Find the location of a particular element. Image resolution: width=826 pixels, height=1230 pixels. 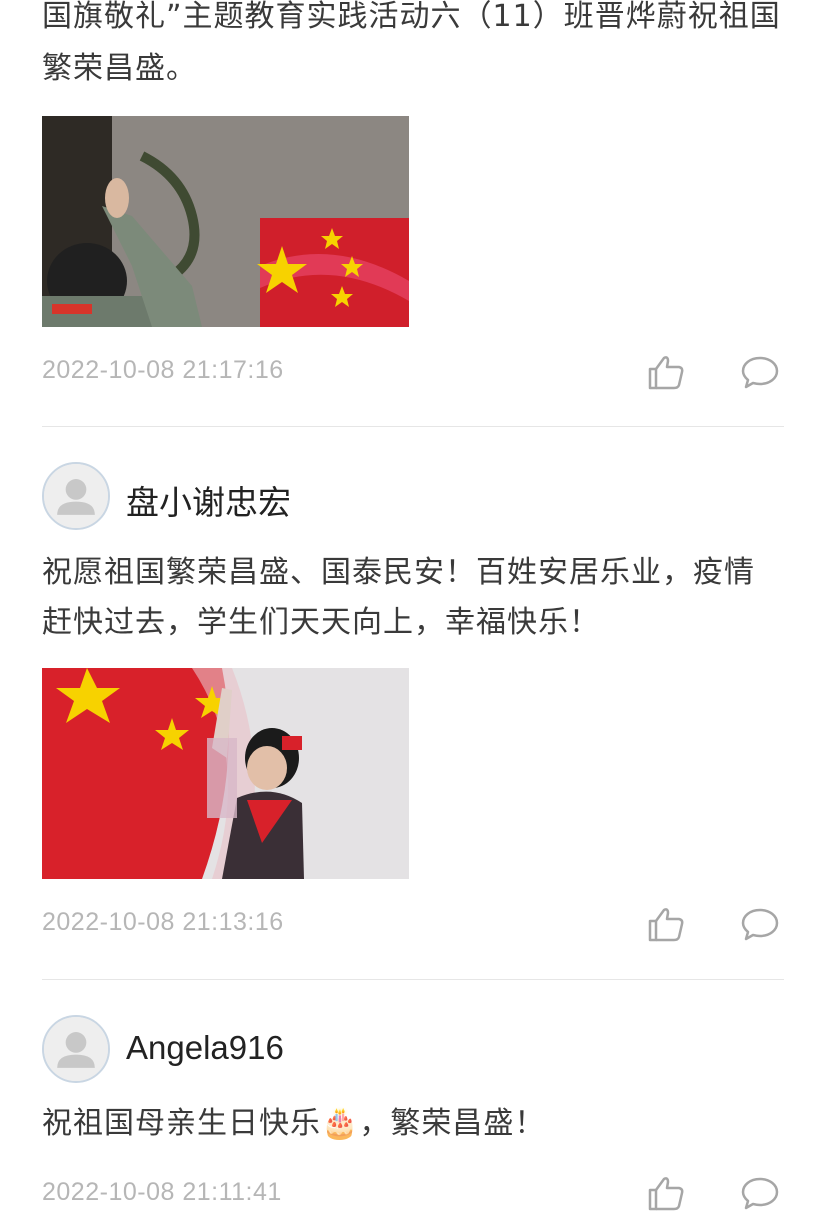

photo-boy-saluting-flag-screen is located at coordinates (225, 221).